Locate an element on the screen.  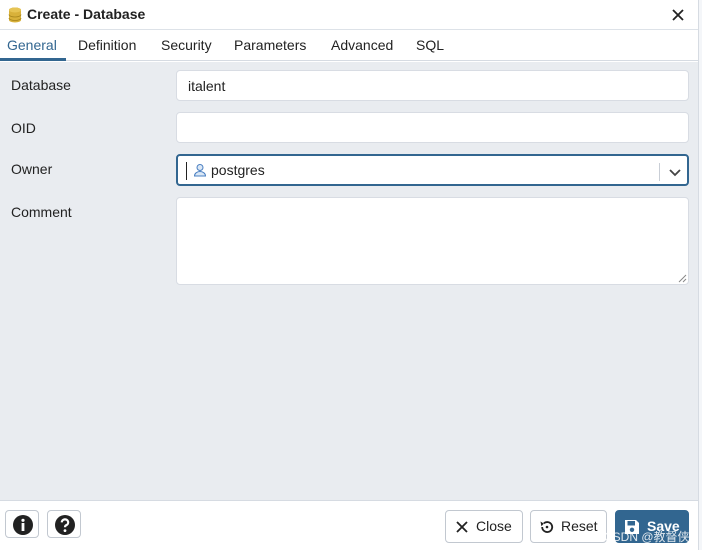
database-name-value: italent is located at coordinates (207, 86).